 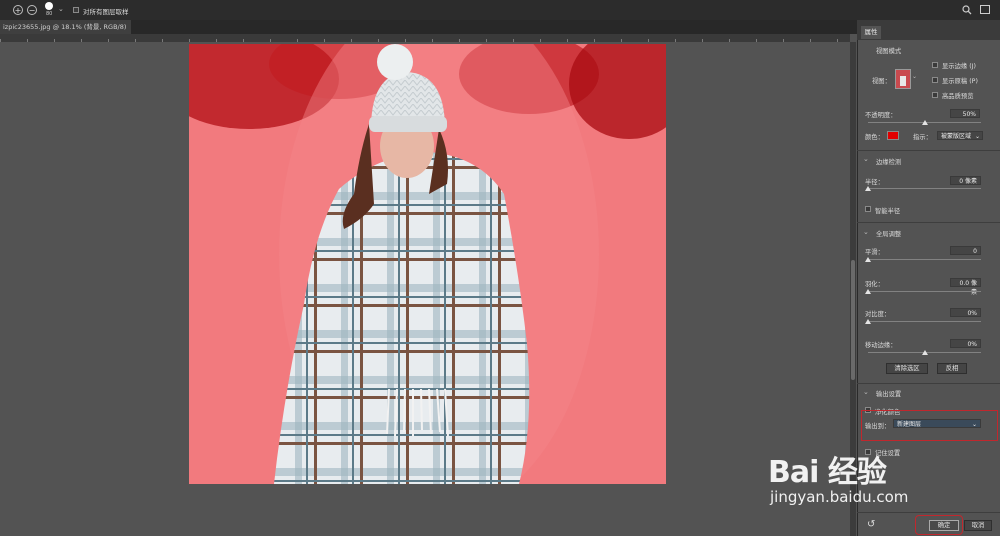 What do you see at coordinates (952, 368) in the screenshot?
I see `invert-button: 反相` at bounding box center [952, 368].